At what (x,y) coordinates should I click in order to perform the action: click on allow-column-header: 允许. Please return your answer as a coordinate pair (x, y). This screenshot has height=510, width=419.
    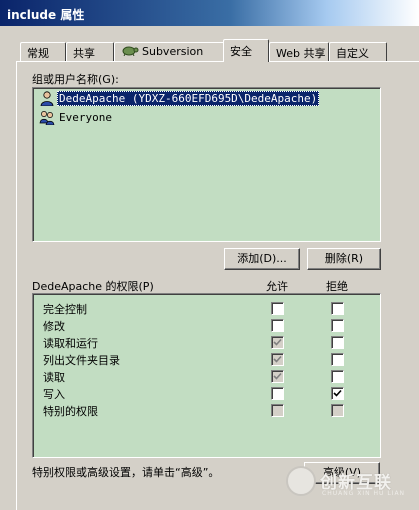
    Looking at the image, I should click on (277, 286).